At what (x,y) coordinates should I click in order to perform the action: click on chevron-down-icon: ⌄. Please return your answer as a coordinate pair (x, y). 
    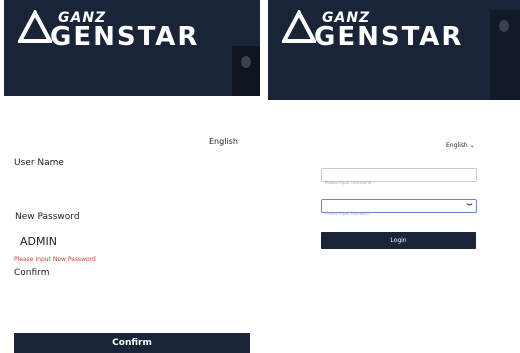
    Looking at the image, I should click on (472, 145).